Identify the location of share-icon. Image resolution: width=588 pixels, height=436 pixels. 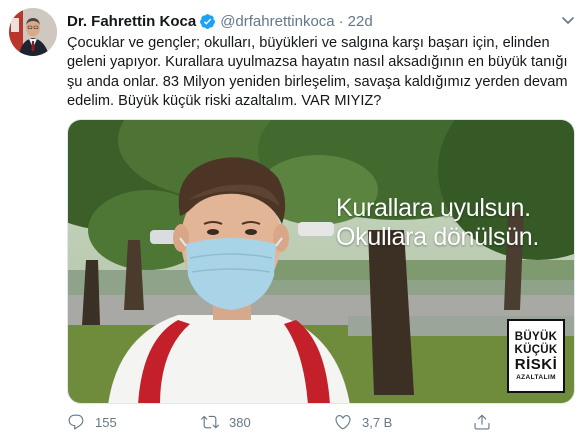
(482, 422).